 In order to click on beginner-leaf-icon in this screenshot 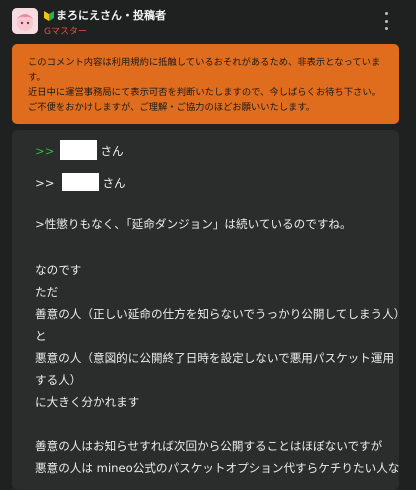, I will do `click(49, 16)`.